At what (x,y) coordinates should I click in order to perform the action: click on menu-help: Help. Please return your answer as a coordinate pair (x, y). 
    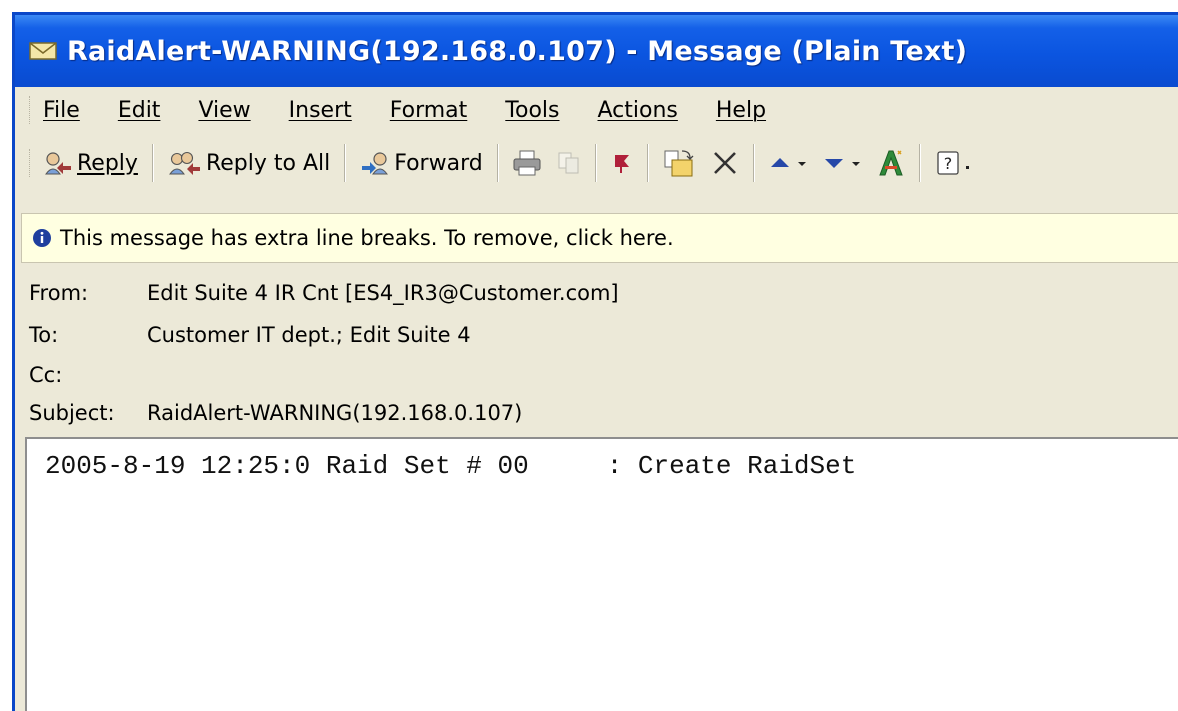
    Looking at the image, I should click on (741, 110).